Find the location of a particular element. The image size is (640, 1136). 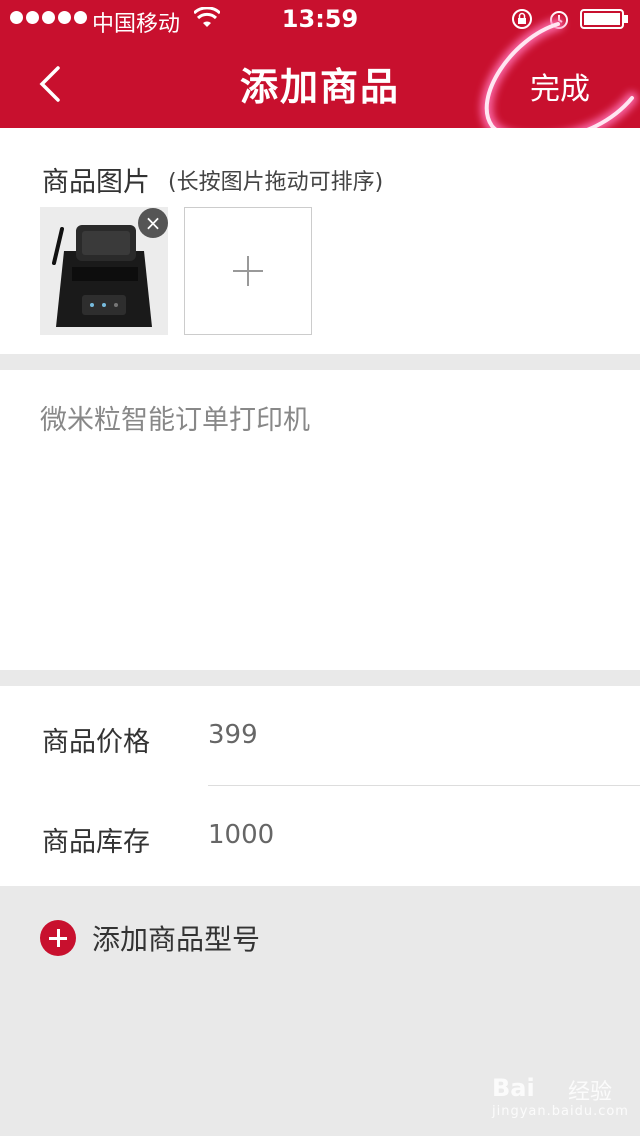

watermark-logo: Bai is located at coordinates (513, 1088).